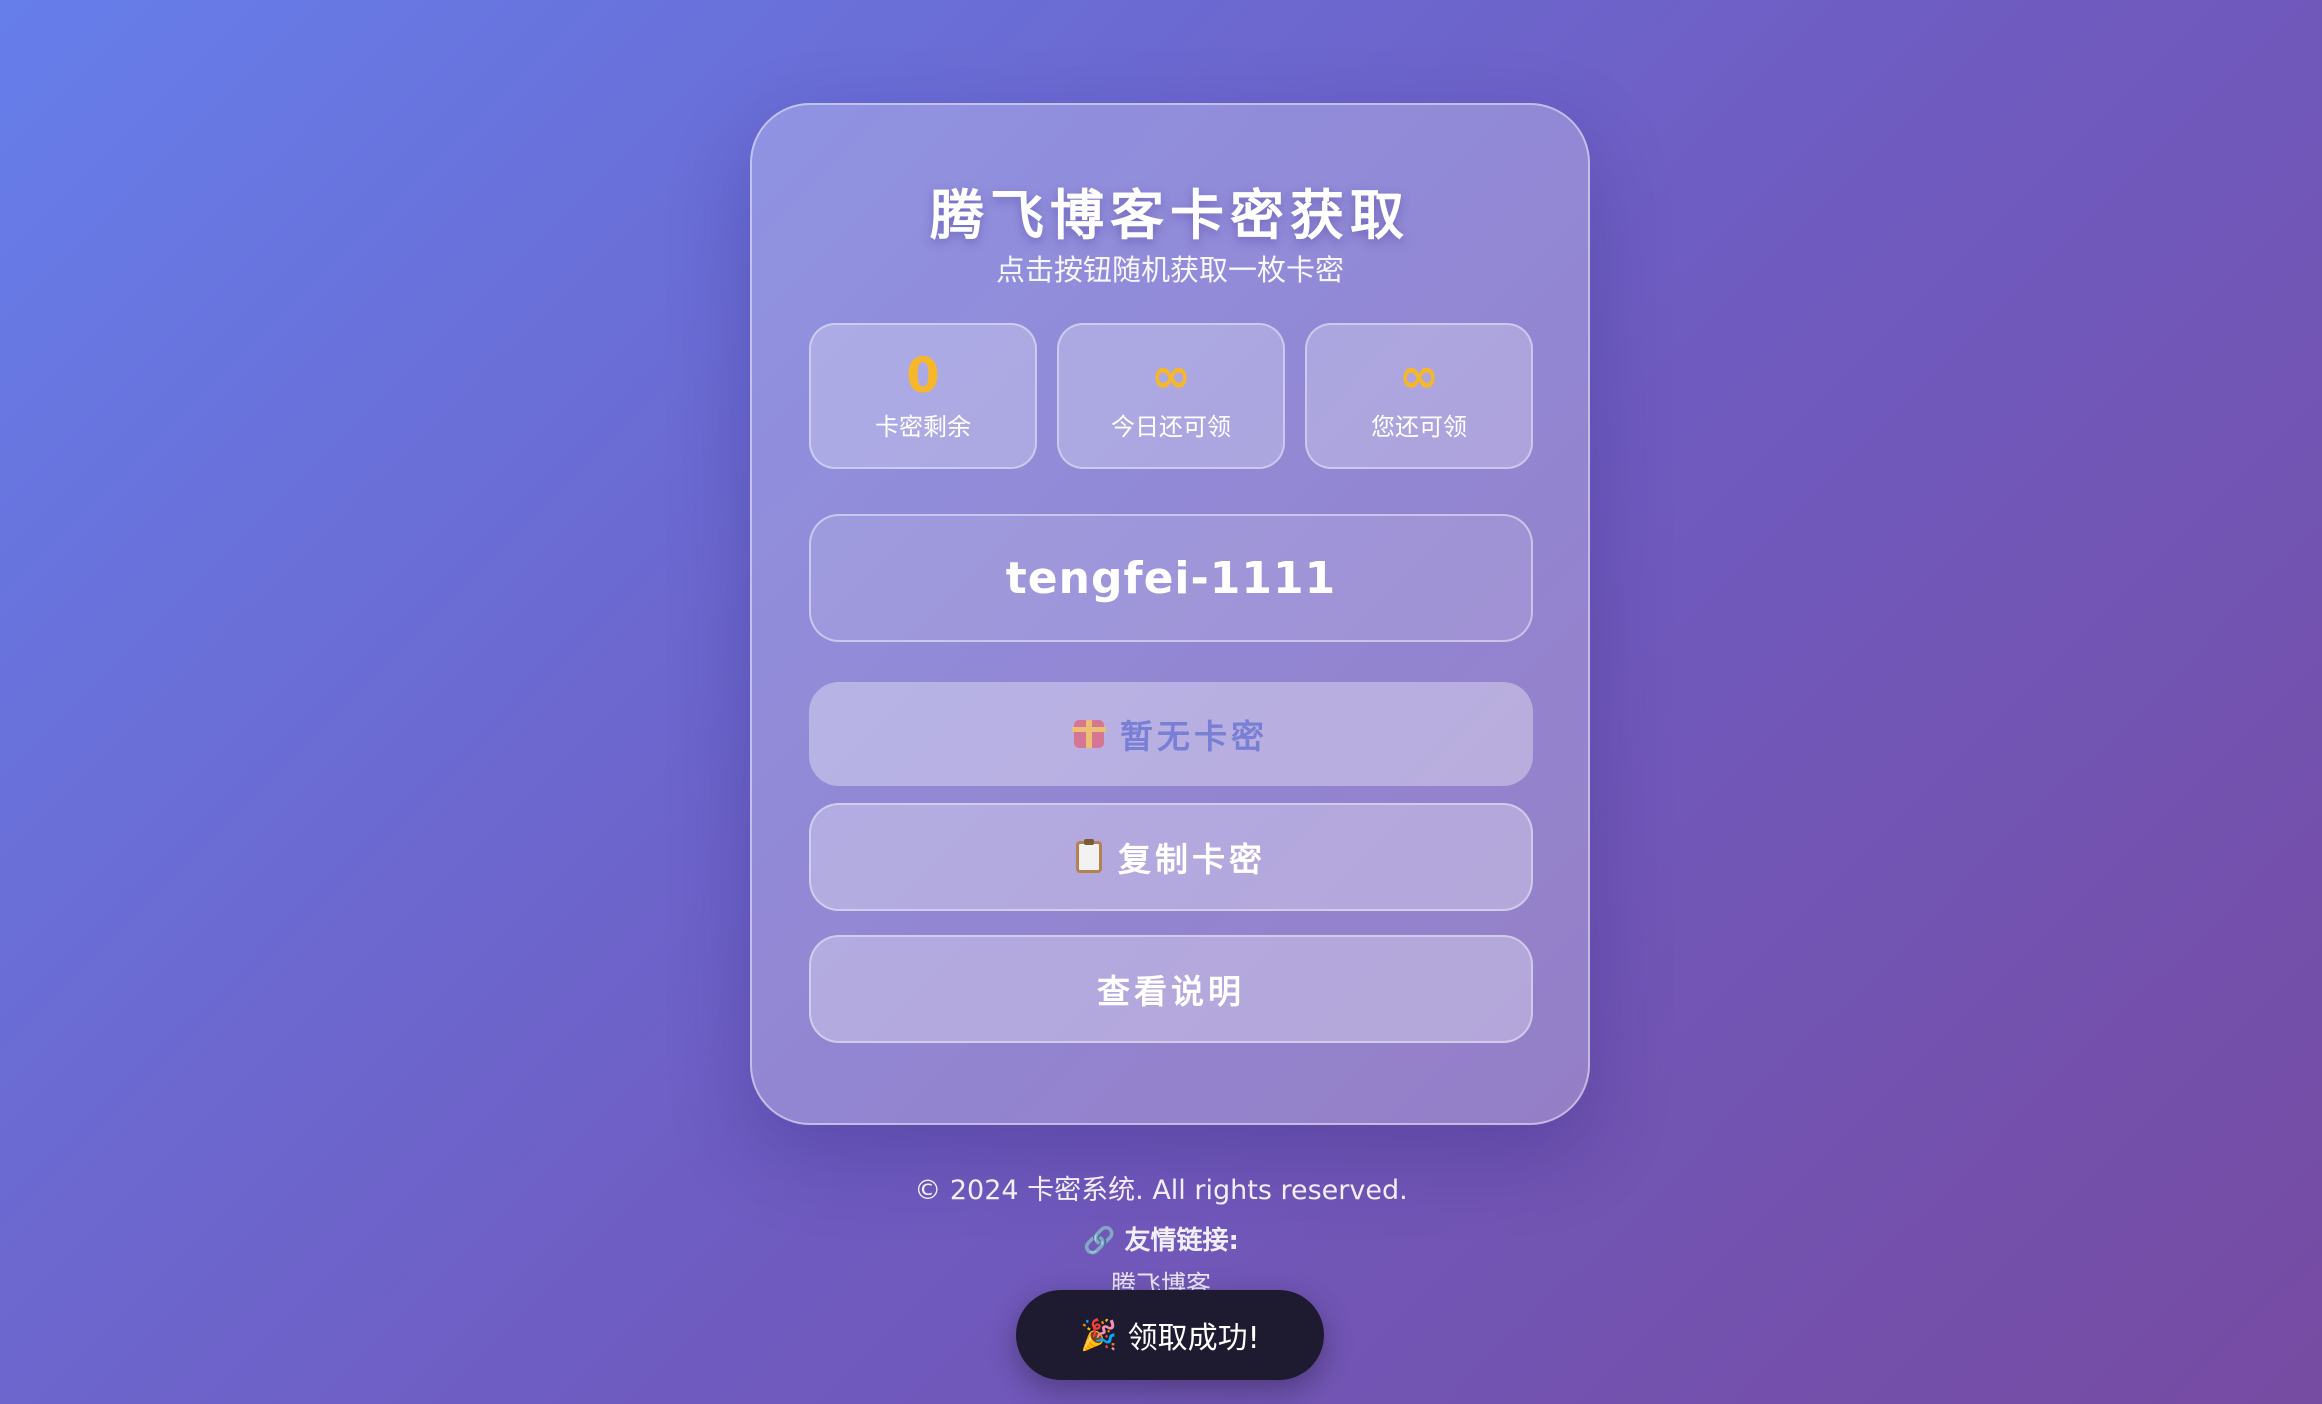  I want to click on get-card-button: 暂无卡密, so click(1171, 734).